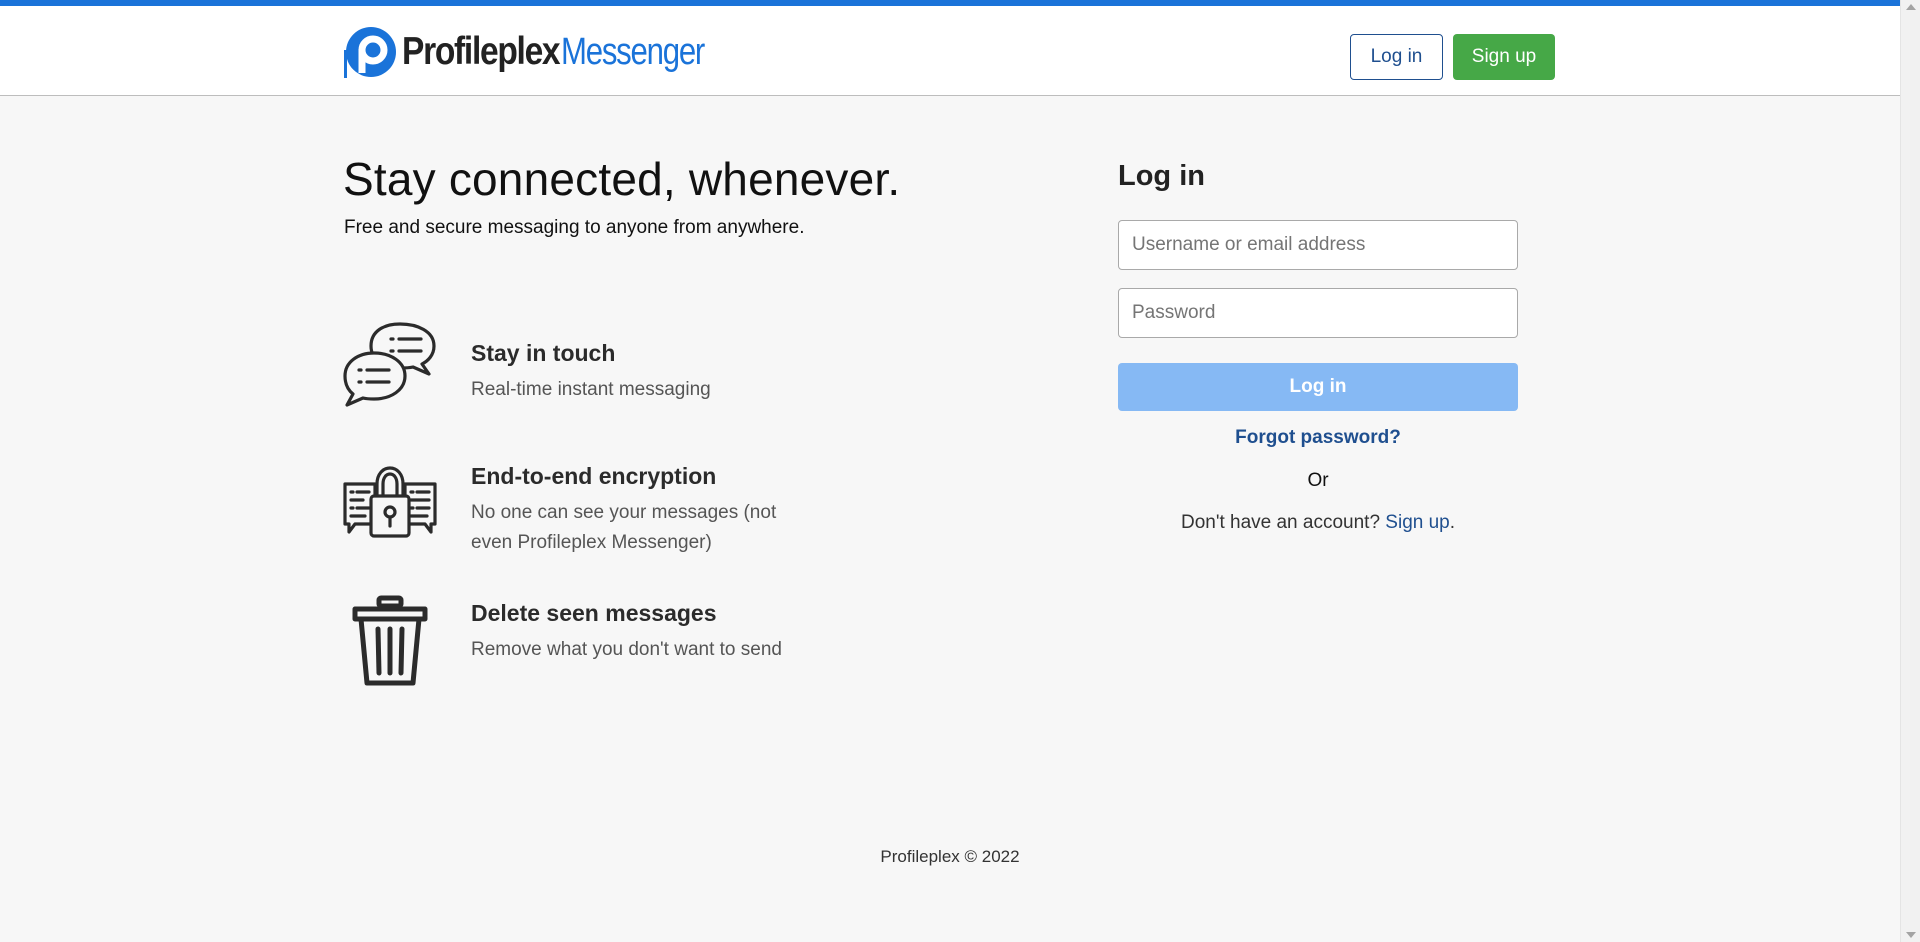 The width and height of the screenshot is (1920, 942). I want to click on or-separator: Or, so click(1318, 480).